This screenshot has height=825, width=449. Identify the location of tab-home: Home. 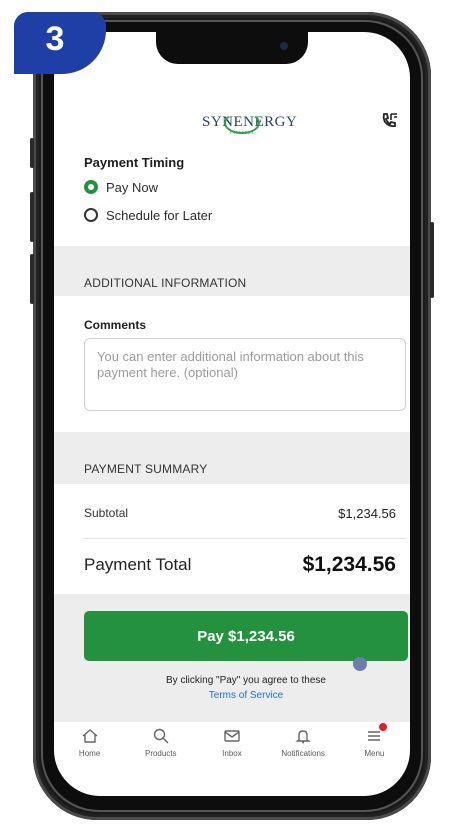
(90, 742).